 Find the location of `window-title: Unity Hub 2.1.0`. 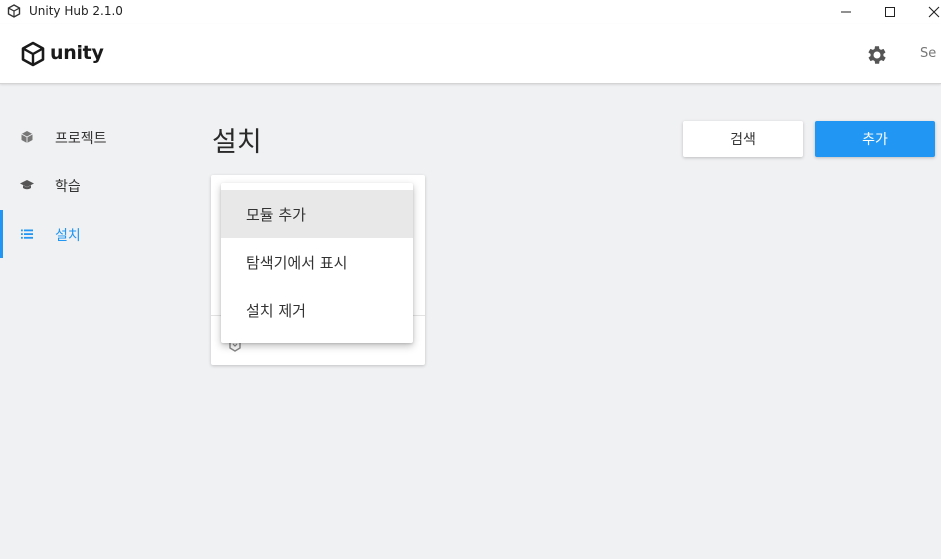

window-title: Unity Hub 2.1.0 is located at coordinates (76, 11).